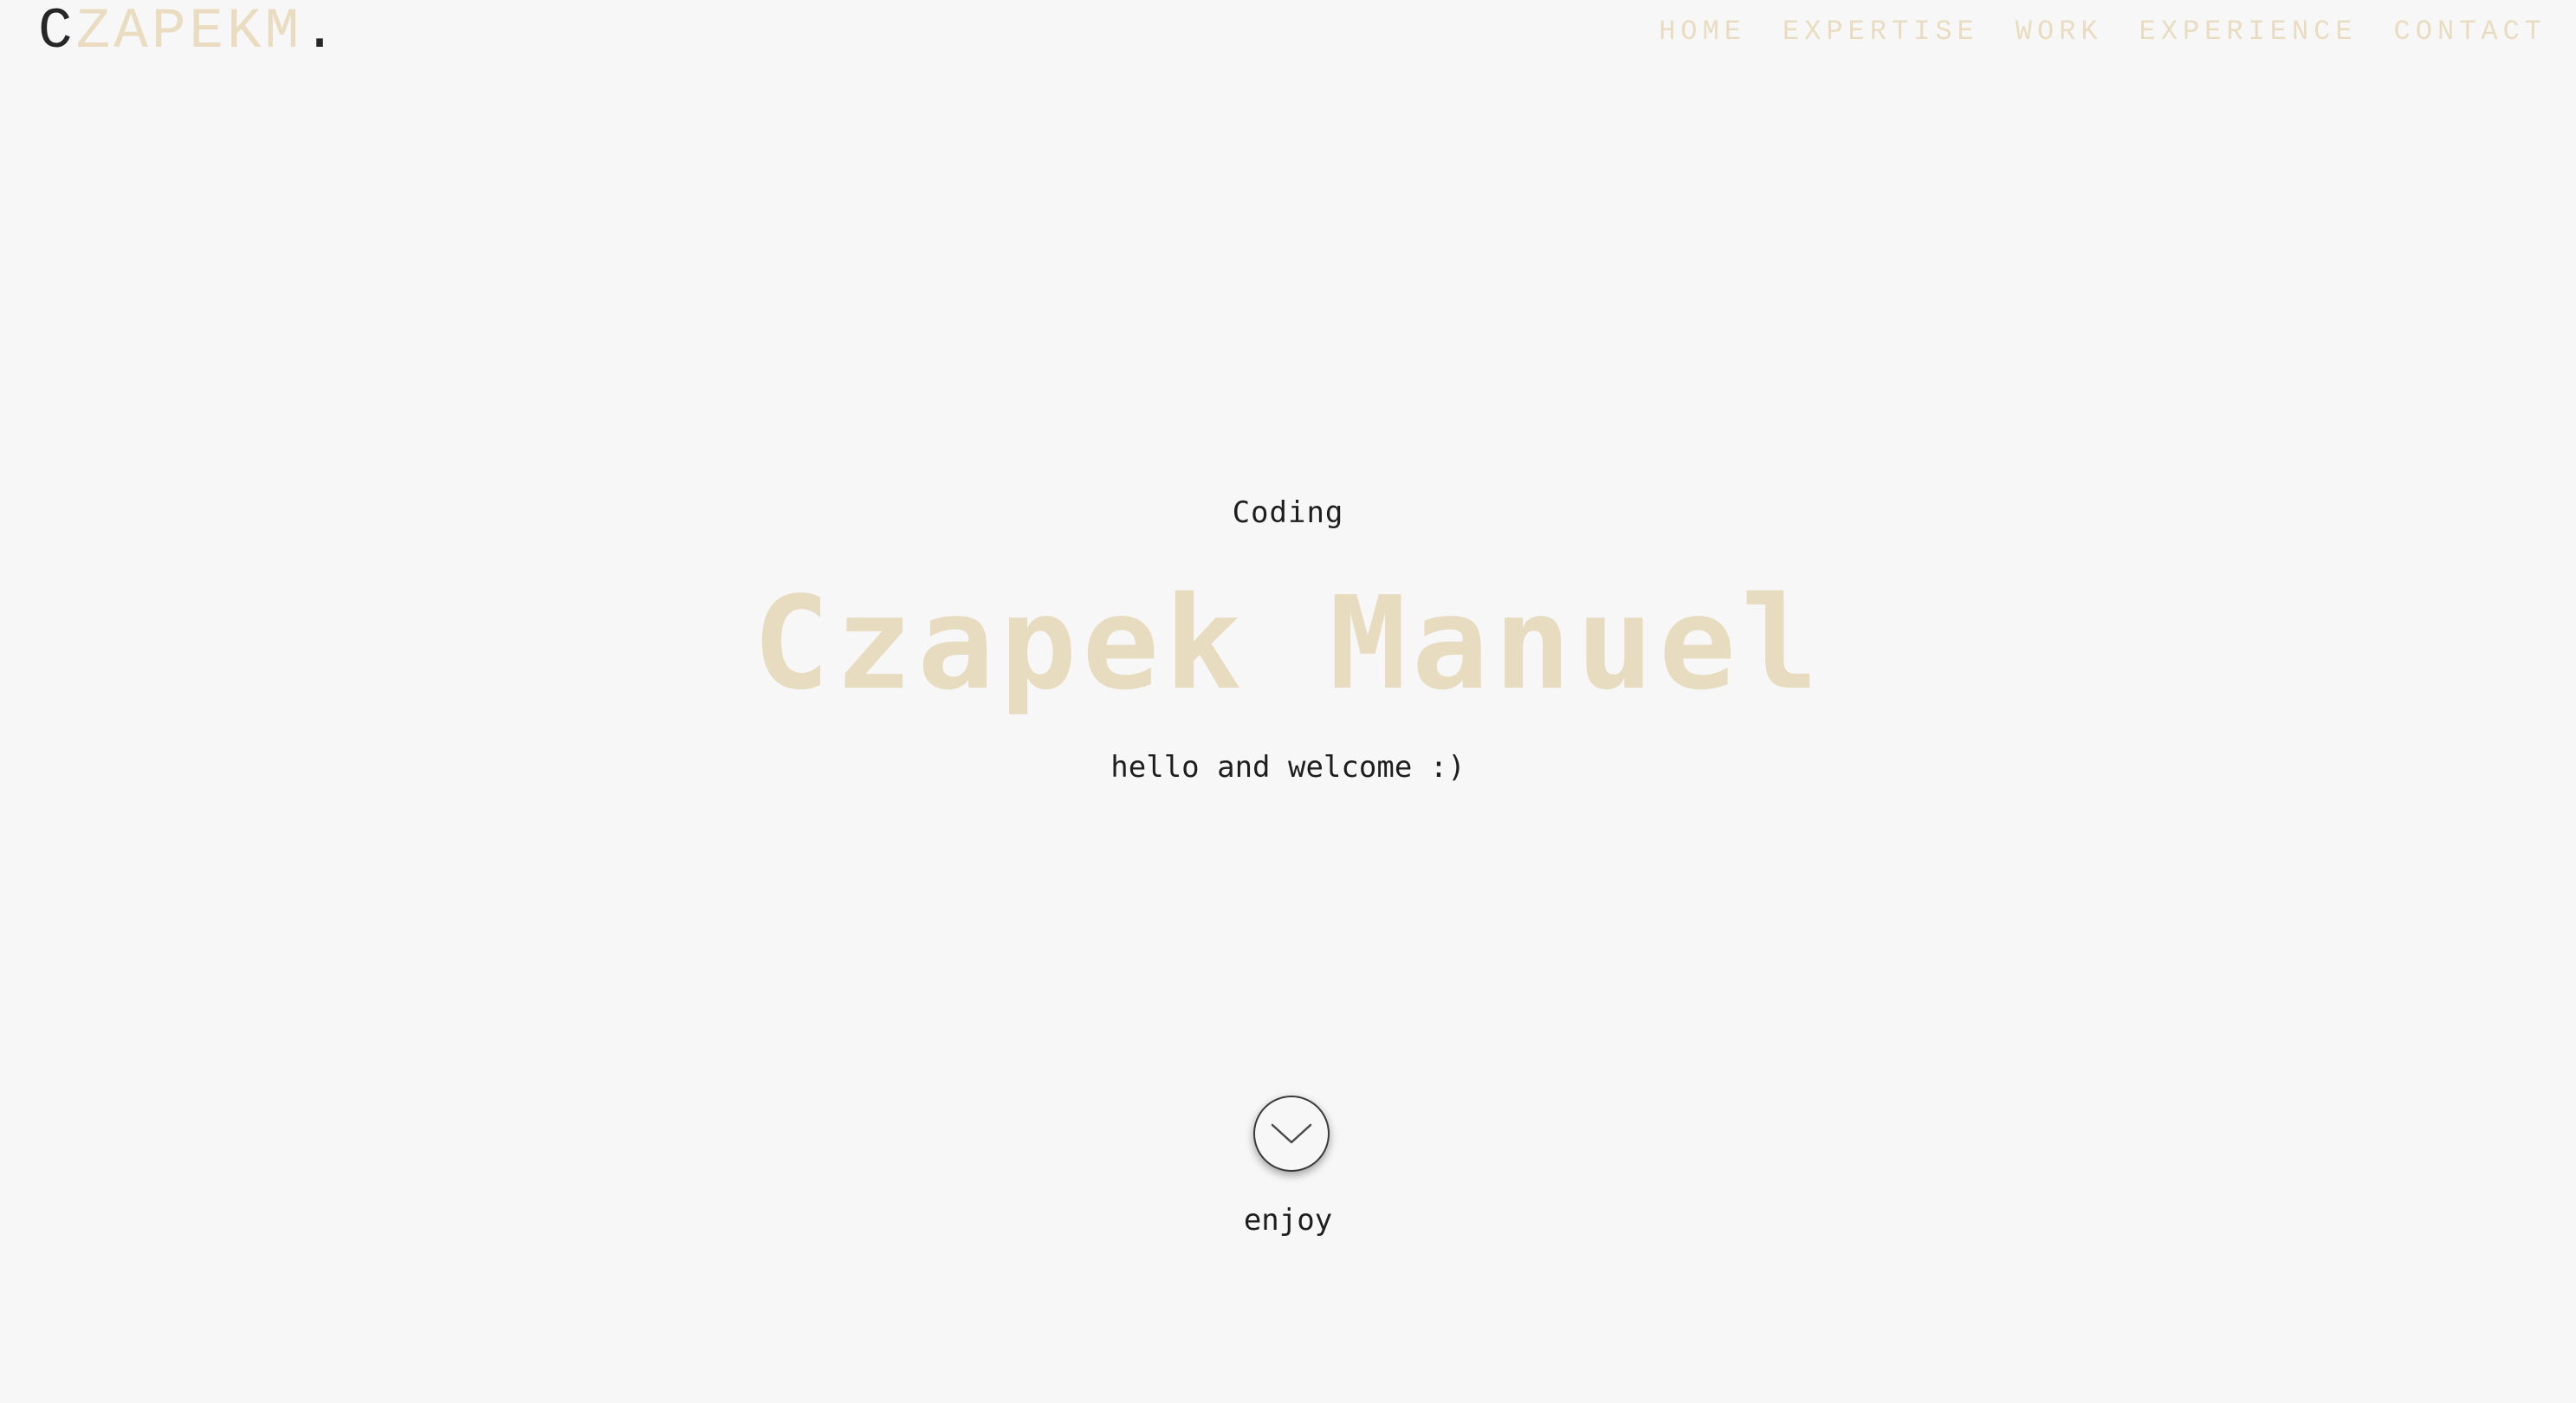 This screenshot has height=1403, width=2576. Describe the element at coordinates (1288, 767) in the screenshot. I see `hero-greeting: hello and welcome :)` at that location.